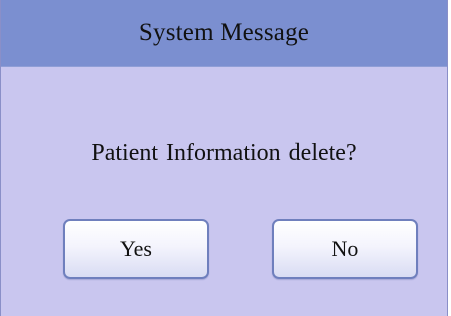 This screenshot has width=451, height=316. What do you see at coordinates (224, 153) in the screenshot?
I see `dialog-message: Patient Information delete?` at bounding box center [224, 153].